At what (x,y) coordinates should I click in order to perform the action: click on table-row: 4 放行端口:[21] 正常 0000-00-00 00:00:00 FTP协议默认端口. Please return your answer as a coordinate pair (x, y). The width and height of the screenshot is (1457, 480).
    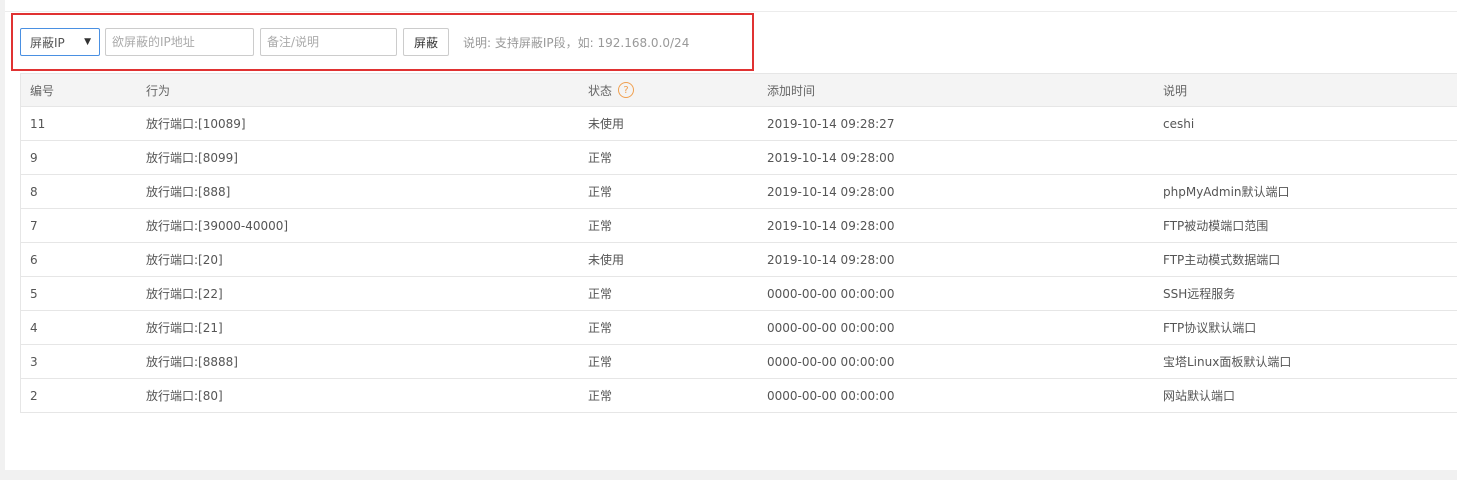
    Looking at the image, I should click on (739, 328).